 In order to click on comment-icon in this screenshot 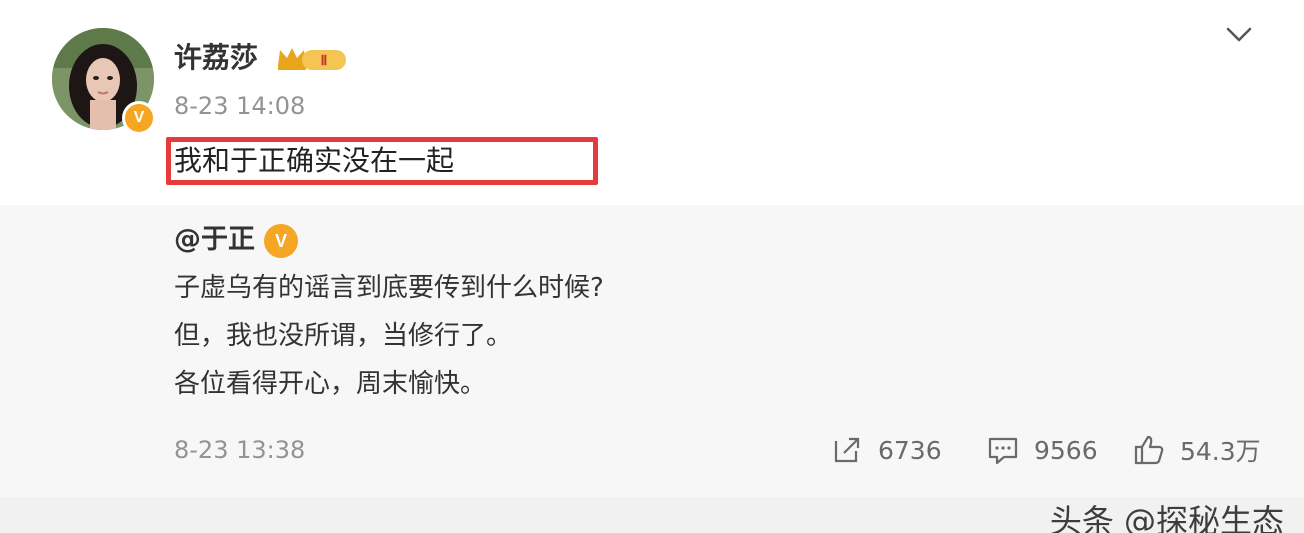, I will do `click(1003, 451)`.